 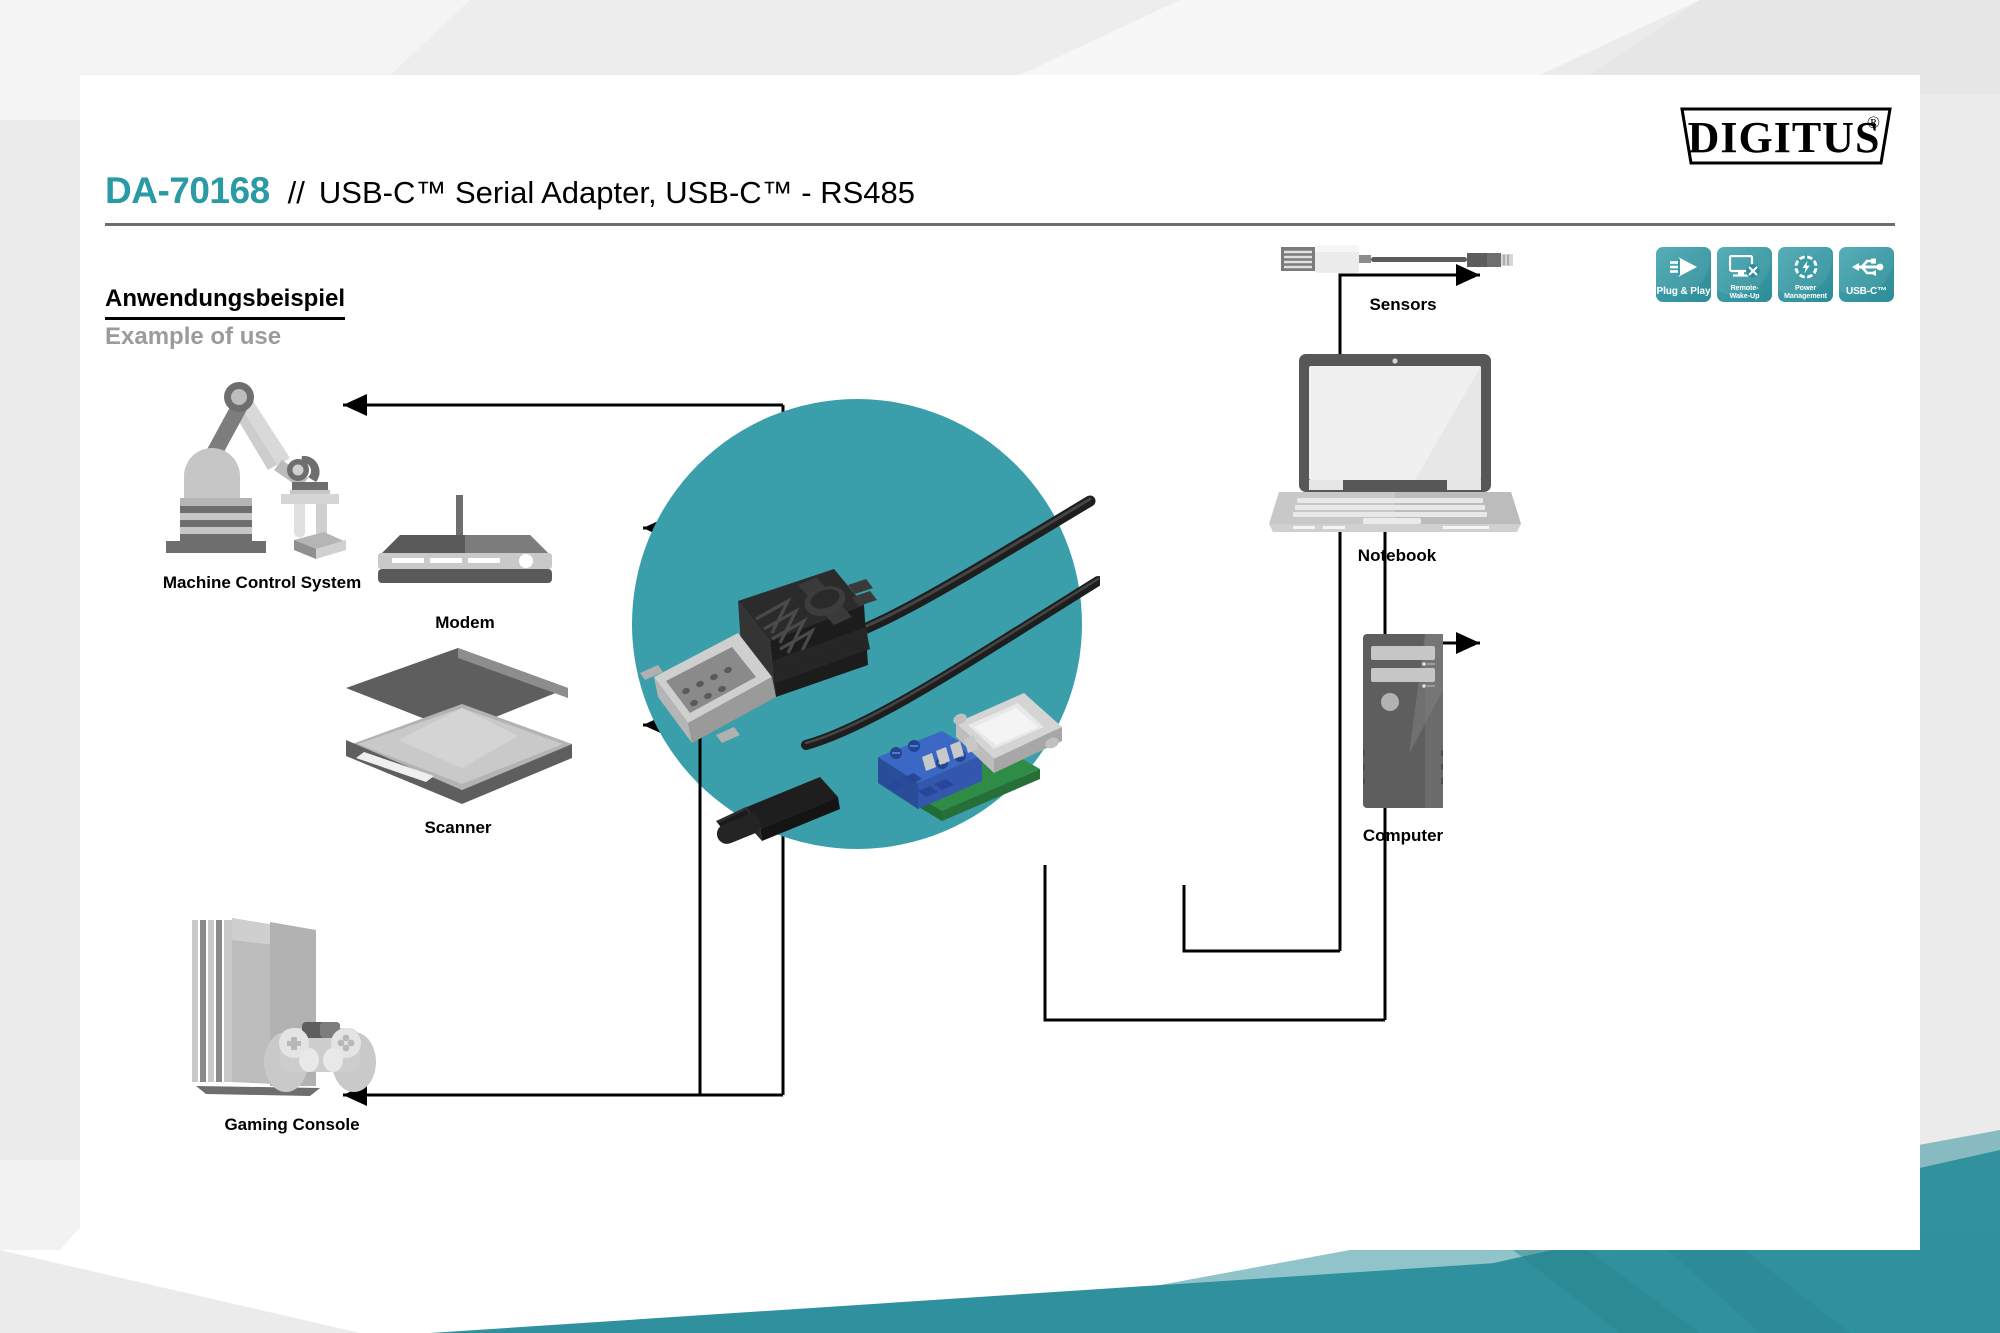 I want to click on badge-remote-wake-up: Remote- Wake-Up, so click(x=1744, y=274).